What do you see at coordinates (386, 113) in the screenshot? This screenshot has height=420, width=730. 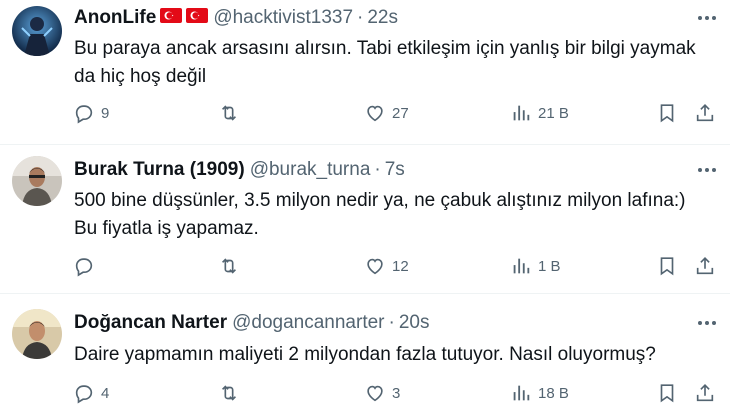 I see `like-button: 27` at bounding box center [386, 113].